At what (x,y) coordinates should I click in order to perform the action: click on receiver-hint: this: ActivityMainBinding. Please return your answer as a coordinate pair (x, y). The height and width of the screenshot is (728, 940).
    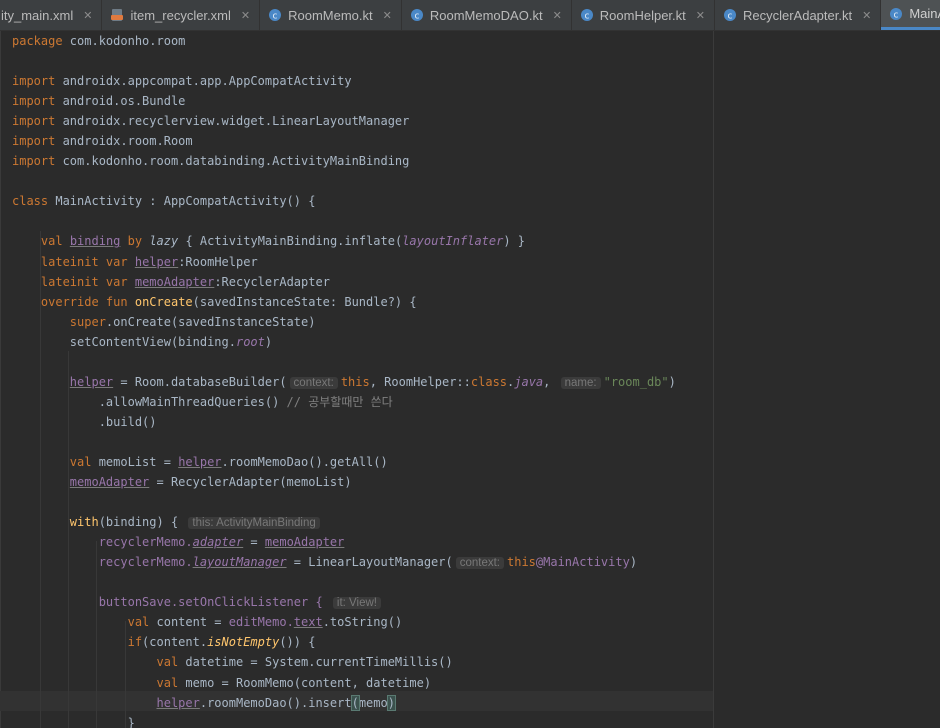
    Looking at the image, I should click on (254, 523).